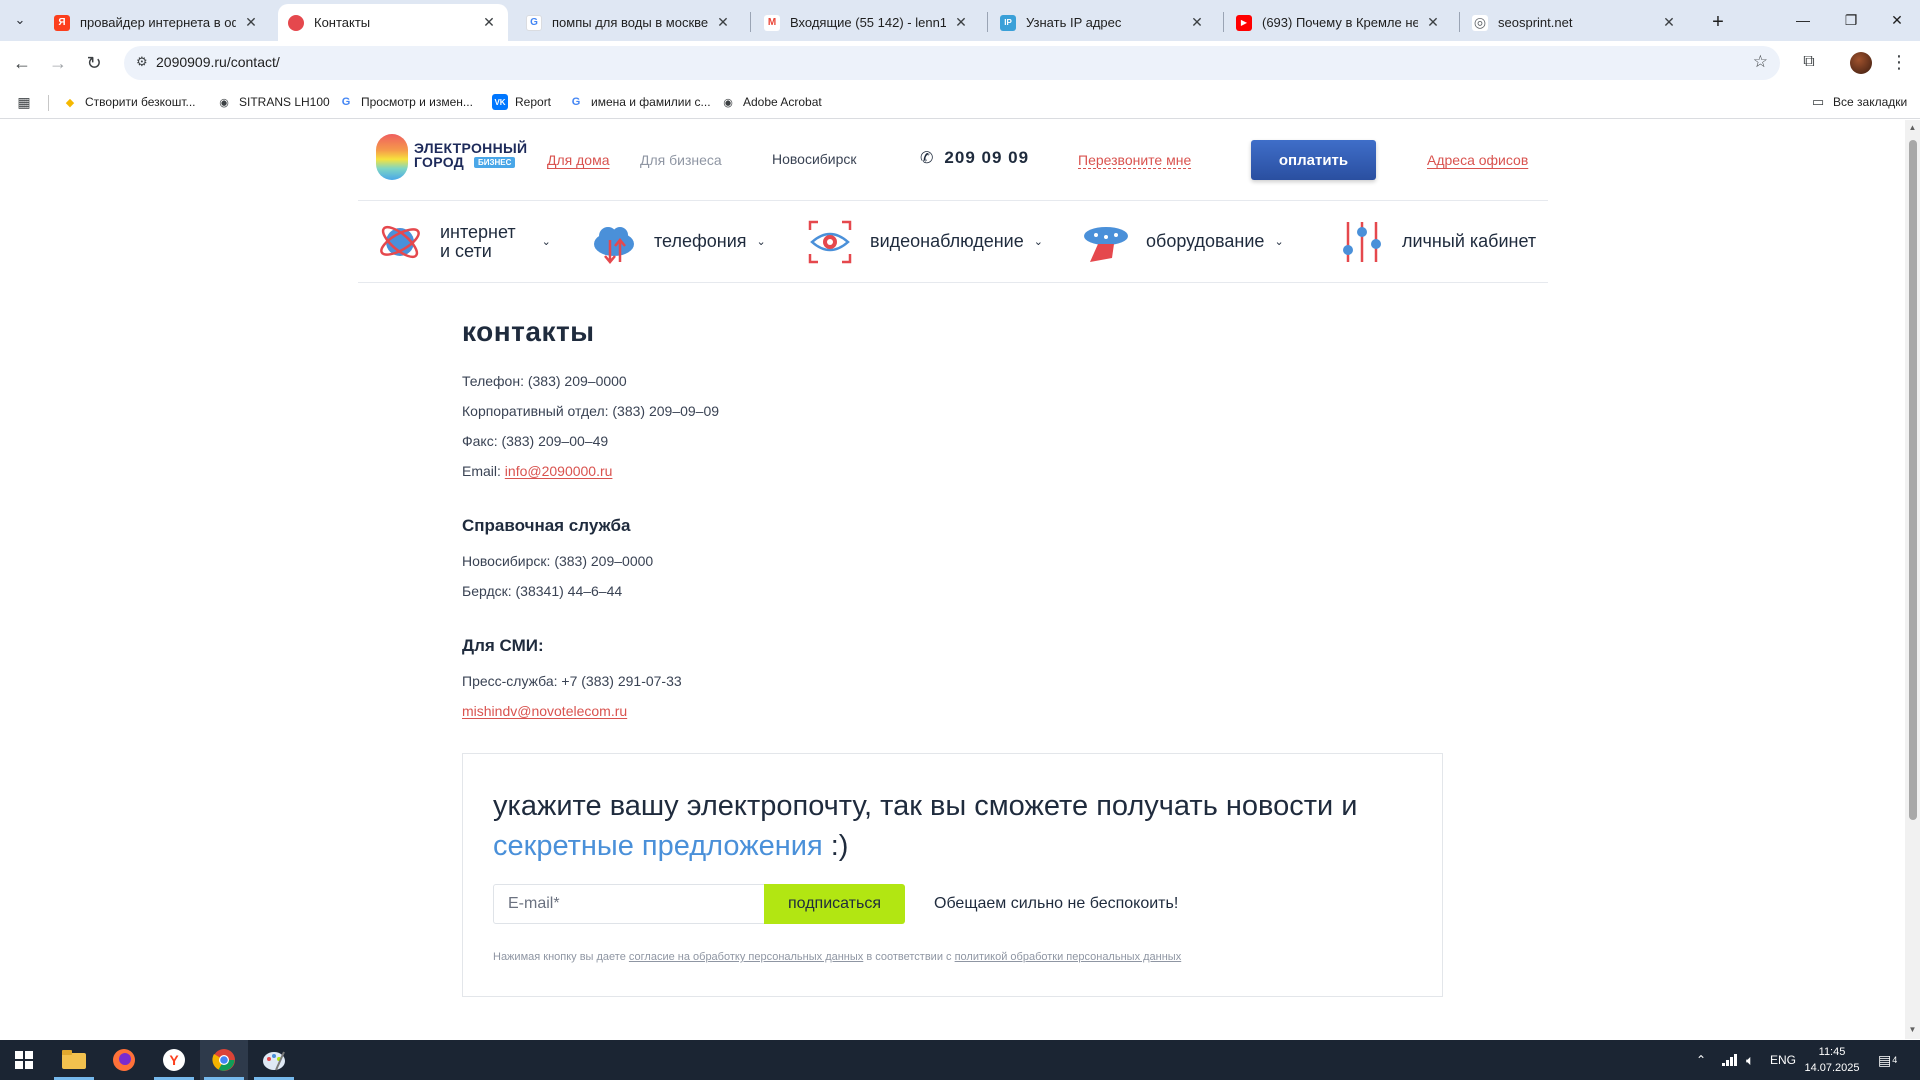 This screenshot has width=1920, height=1080. I want to click on browser-menu-dots-icon: ⋮, so click(1899, 62).